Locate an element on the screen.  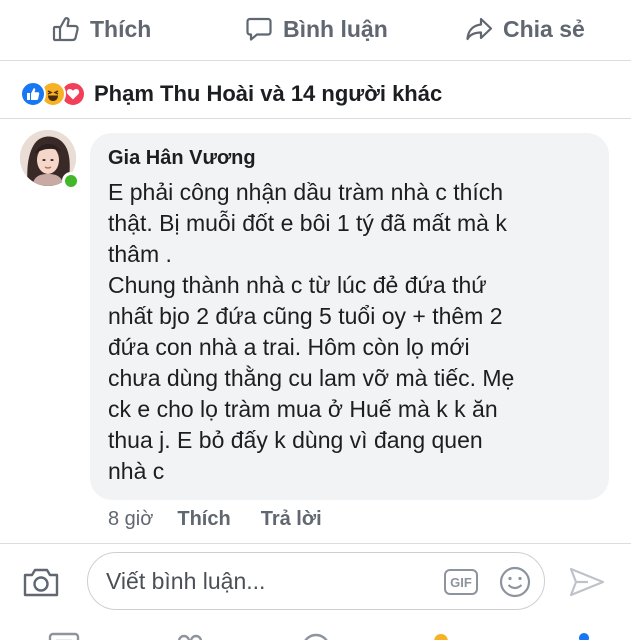
comment-text-line: đứa con nhà a trai. Hôm còn lọ mới is located at coordinates (289, 347).